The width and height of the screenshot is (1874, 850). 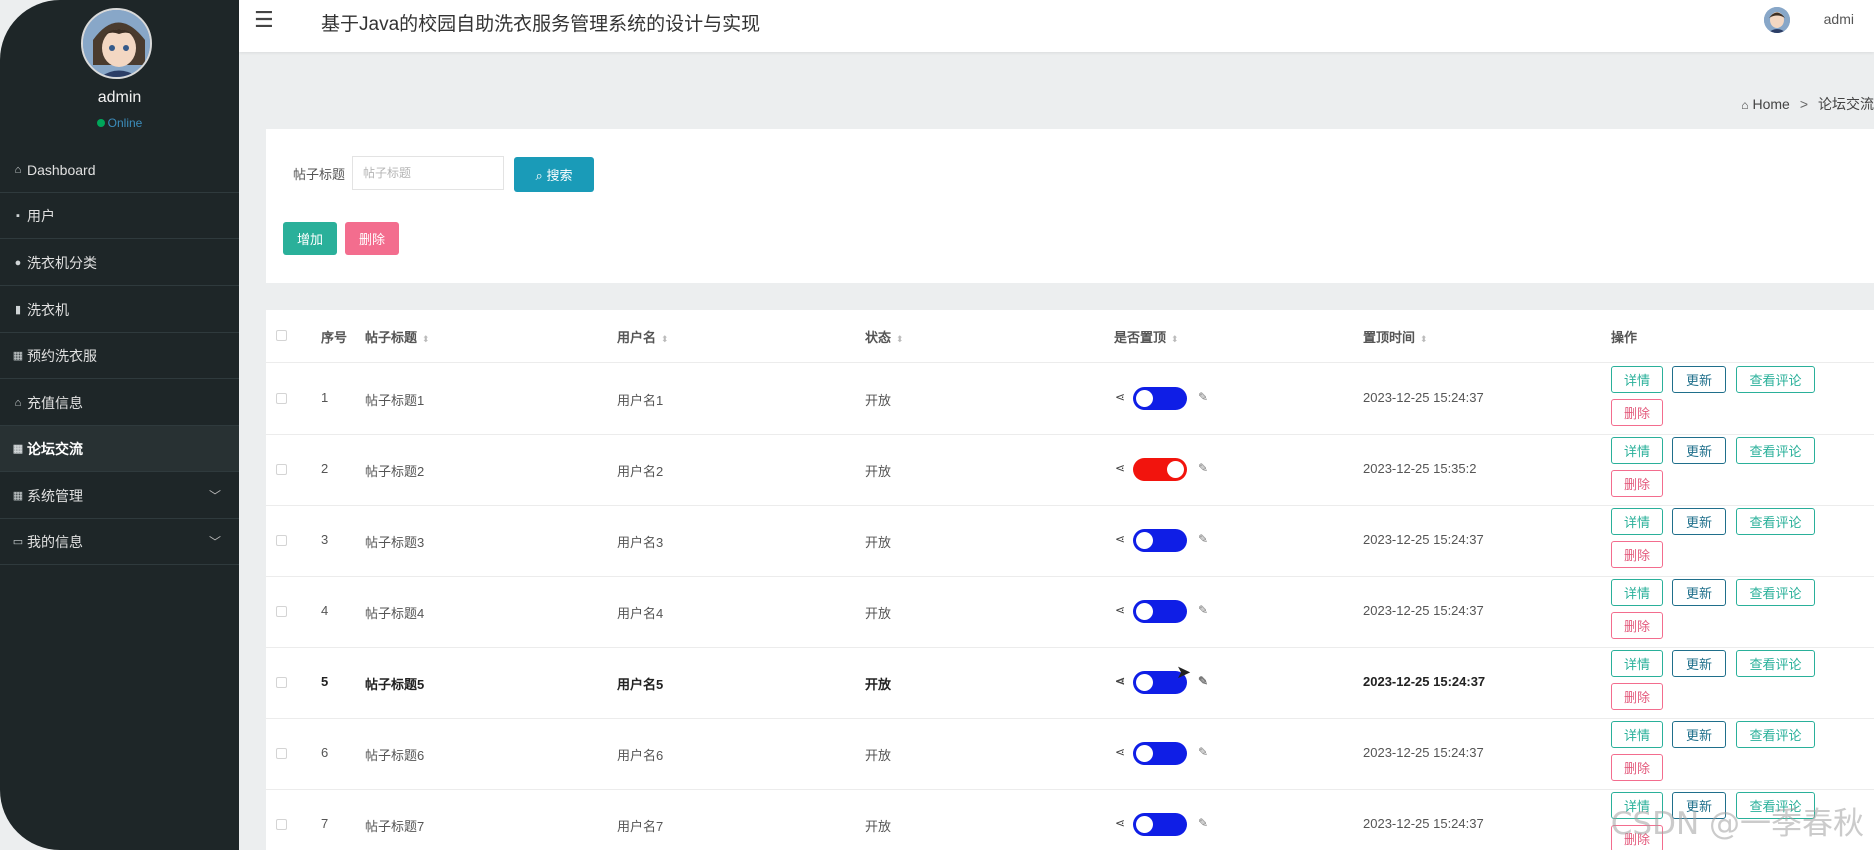 What do you see at coordinates (119, 310) in the screenshot?
I see `sidebar-item-washer: ▮ 洗衣机` at bounding box center [119, 310].